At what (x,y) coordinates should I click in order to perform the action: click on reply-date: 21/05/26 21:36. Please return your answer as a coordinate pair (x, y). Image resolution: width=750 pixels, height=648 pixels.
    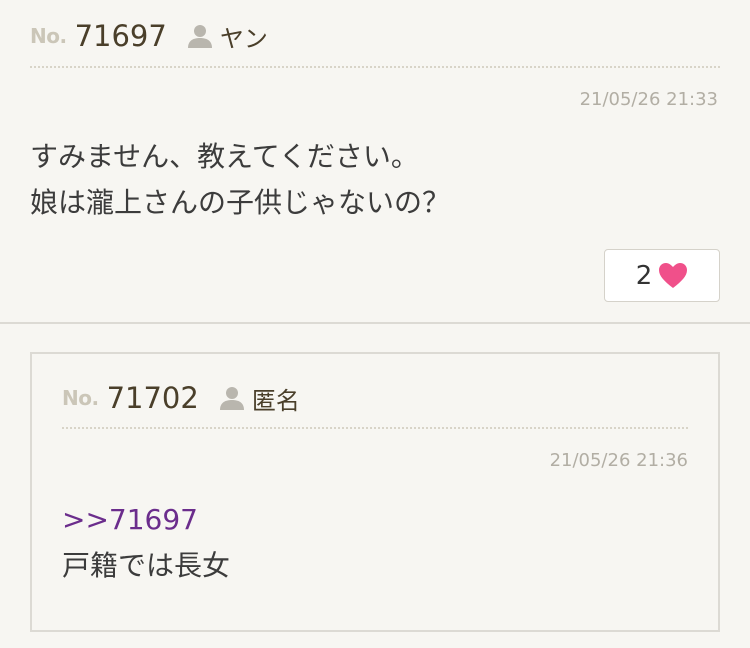
    Looking at the image, I should click on (618, 460).